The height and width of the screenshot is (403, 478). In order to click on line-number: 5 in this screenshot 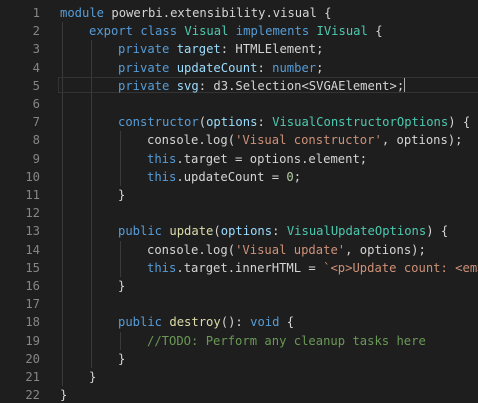, I will do `click(36, 85)`.